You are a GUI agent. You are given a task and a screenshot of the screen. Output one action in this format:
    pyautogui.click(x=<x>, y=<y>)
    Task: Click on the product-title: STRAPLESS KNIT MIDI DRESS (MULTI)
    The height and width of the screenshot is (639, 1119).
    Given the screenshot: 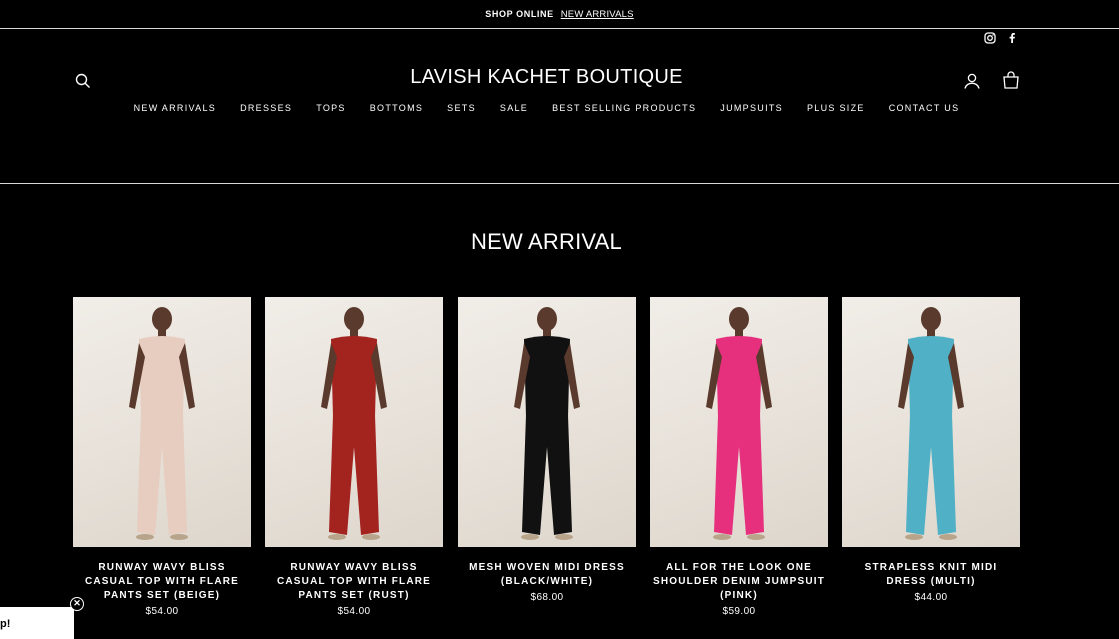 What is the action you would take?
    pyautogui.click(x=931, y=575)
    